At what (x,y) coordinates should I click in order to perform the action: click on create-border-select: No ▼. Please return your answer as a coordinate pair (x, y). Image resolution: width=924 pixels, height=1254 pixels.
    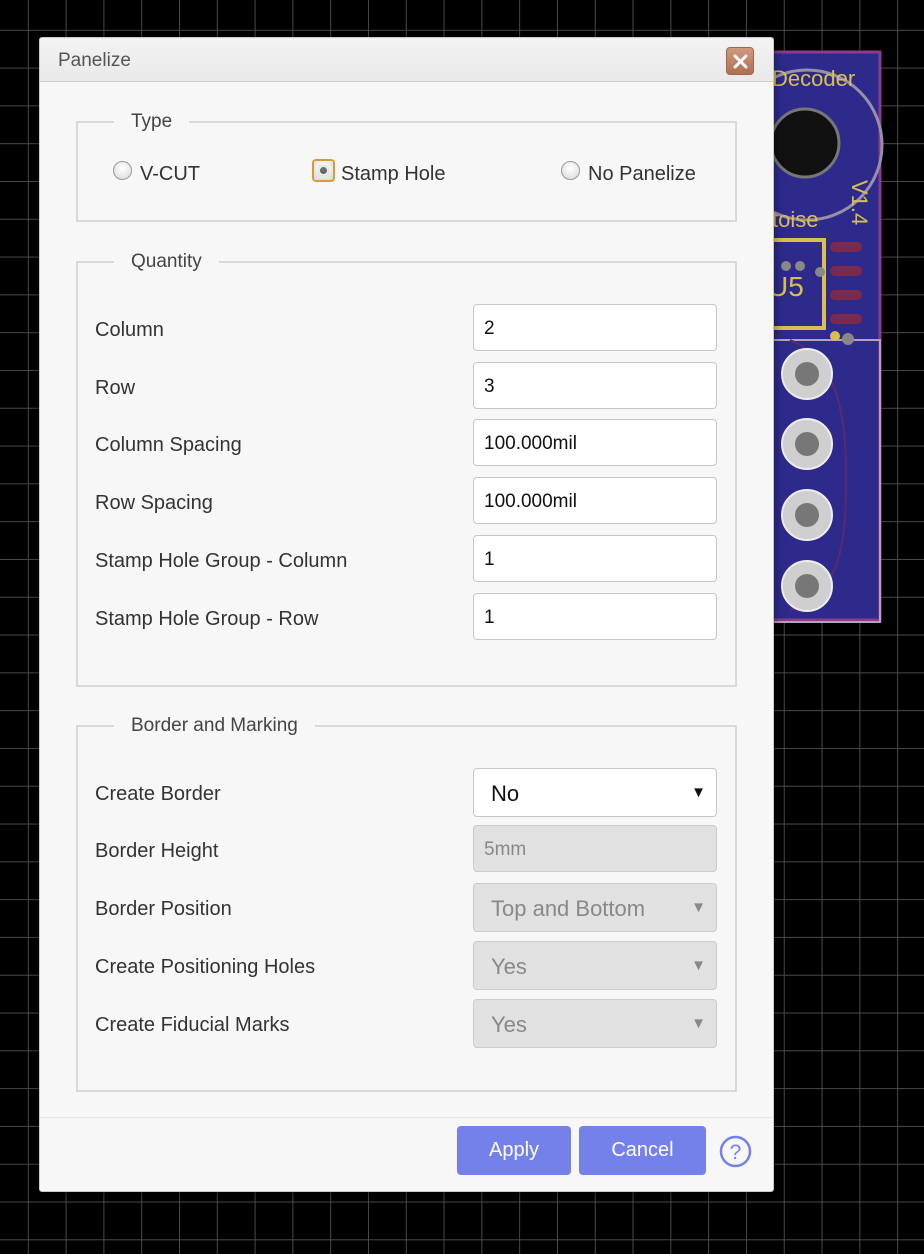
    Looking at the image, I should click on (595, 792).